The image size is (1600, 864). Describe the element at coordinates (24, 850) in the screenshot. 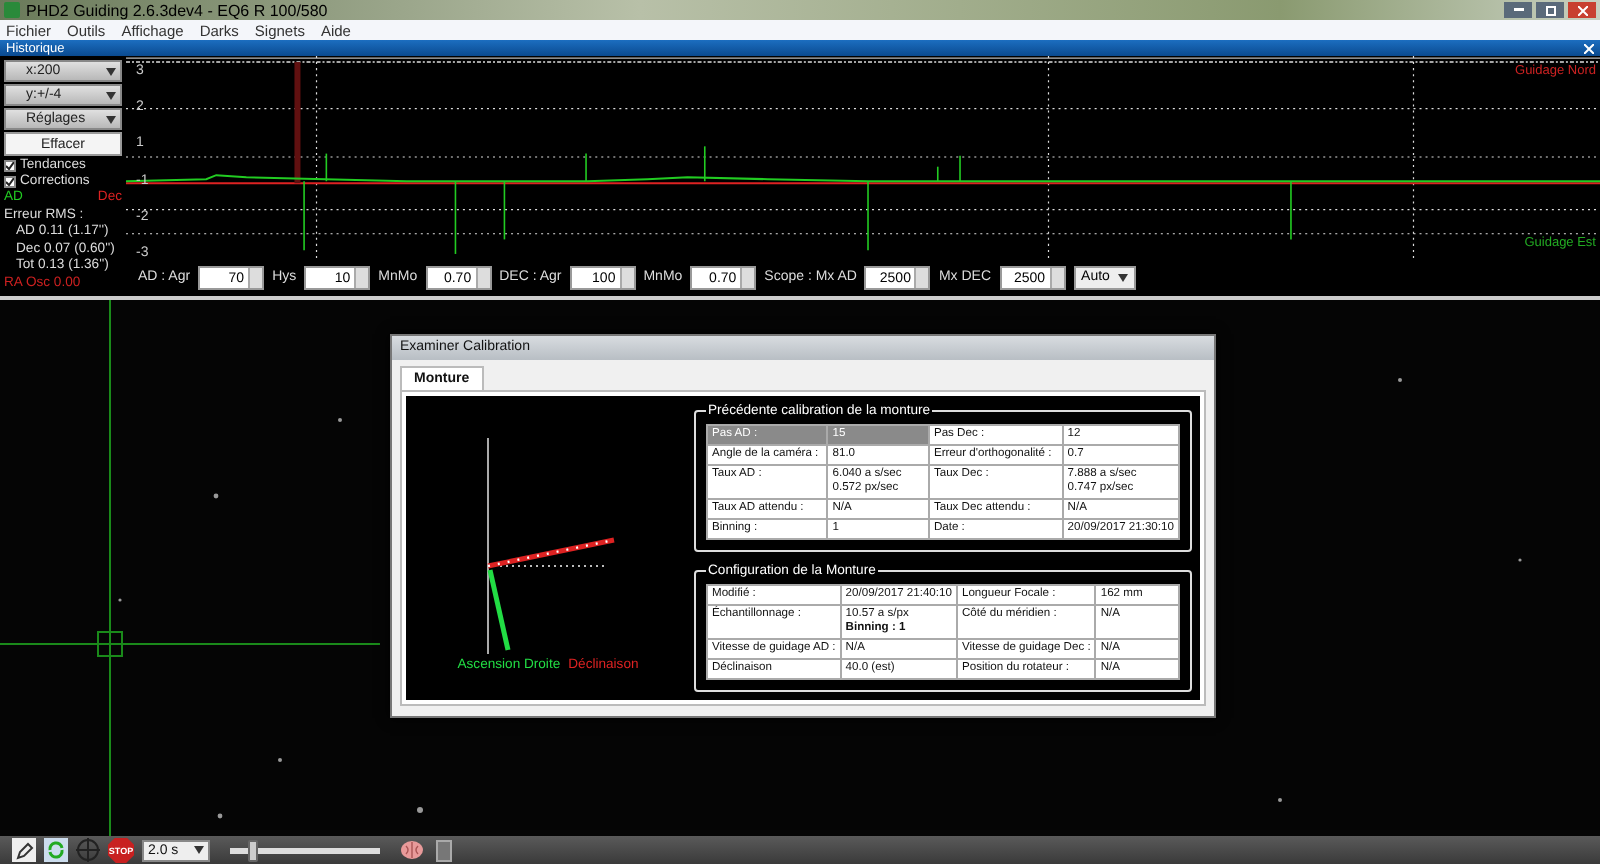

I see `pencil-icon` at that location.